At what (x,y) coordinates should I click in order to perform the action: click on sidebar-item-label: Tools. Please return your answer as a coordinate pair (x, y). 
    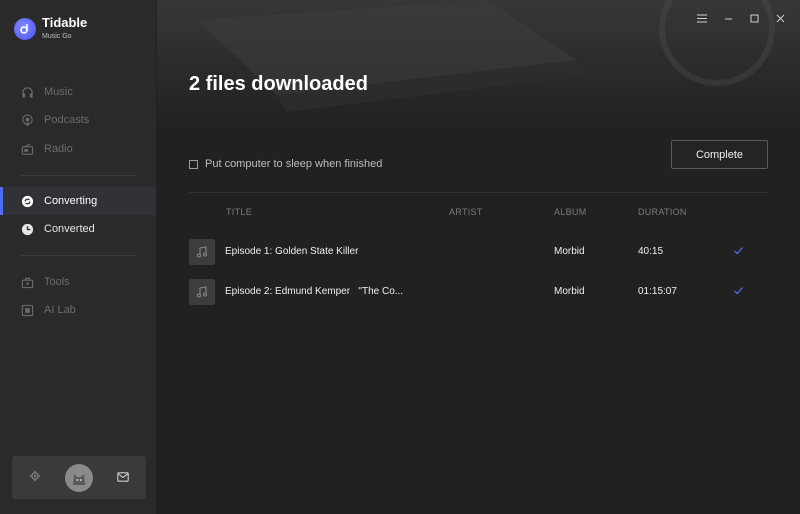
    Looking at the image, I should click on (57, 282).